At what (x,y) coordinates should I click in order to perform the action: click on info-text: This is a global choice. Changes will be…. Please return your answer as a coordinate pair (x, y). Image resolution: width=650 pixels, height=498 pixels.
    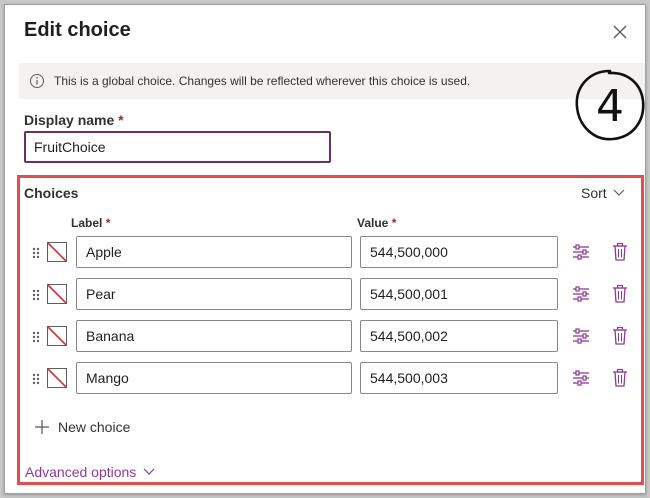
    Looking at the image, I should click on (262, 81).